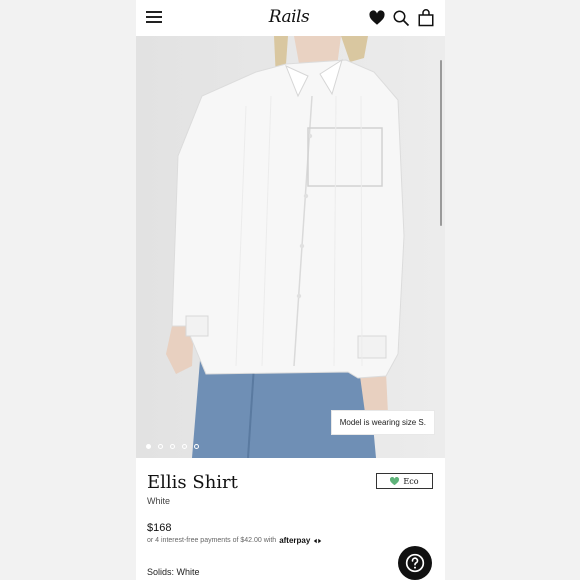 Image resolution: width=580 pixels, height=580 pixels. I want to click on image-carousel-dots, so click(172, 448).